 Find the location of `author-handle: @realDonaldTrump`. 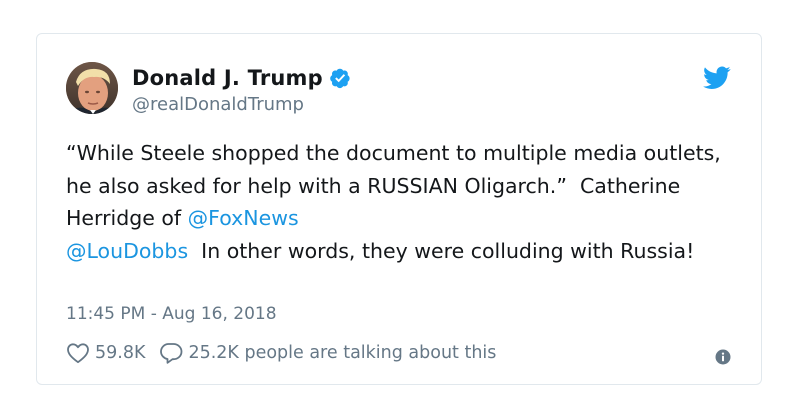

author-handle: @realDonaldTrump is located at coordinates (241, 104).